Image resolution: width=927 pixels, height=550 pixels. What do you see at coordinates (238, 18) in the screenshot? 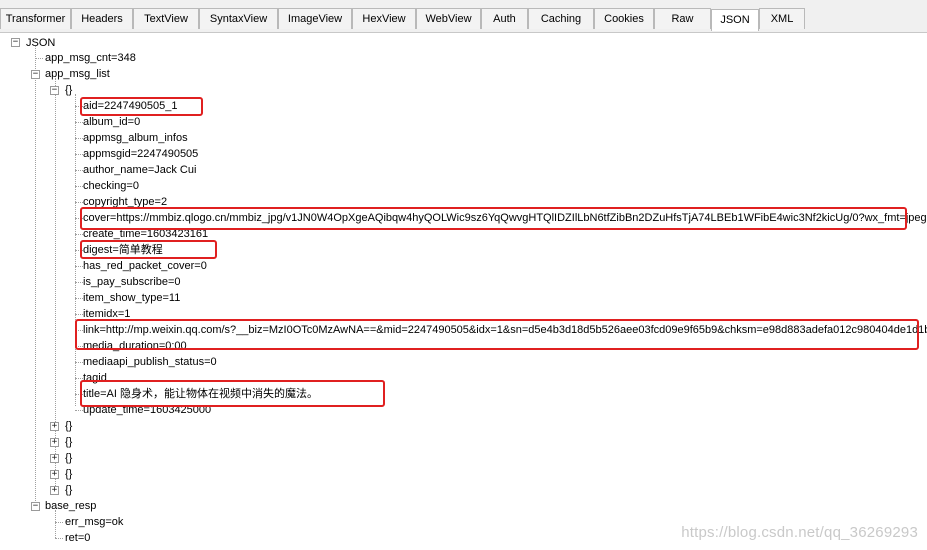
I see `tab-syntaxview: SyntaxView` at bounding box center [238, 18].